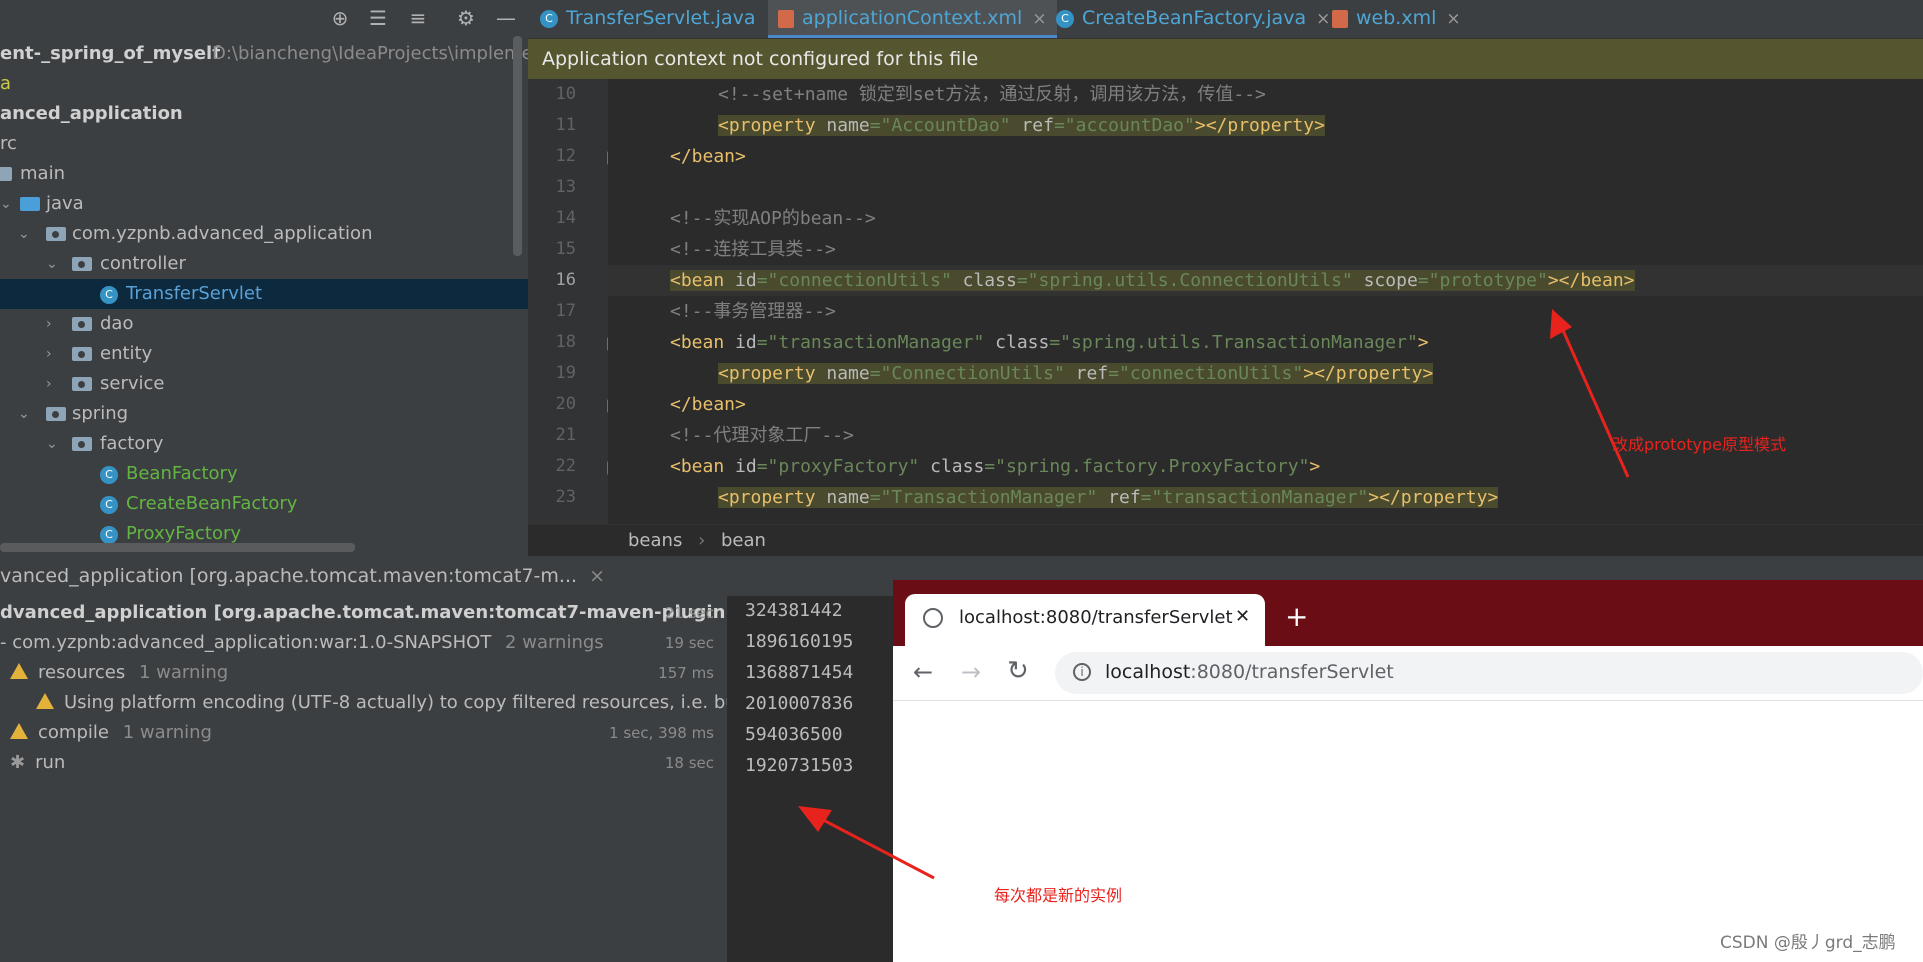 The width and height of the screenshot is (1923, 962). I want to click on build-row: compile 1 warning 1 sec, 398 ms, so click(360, 733).